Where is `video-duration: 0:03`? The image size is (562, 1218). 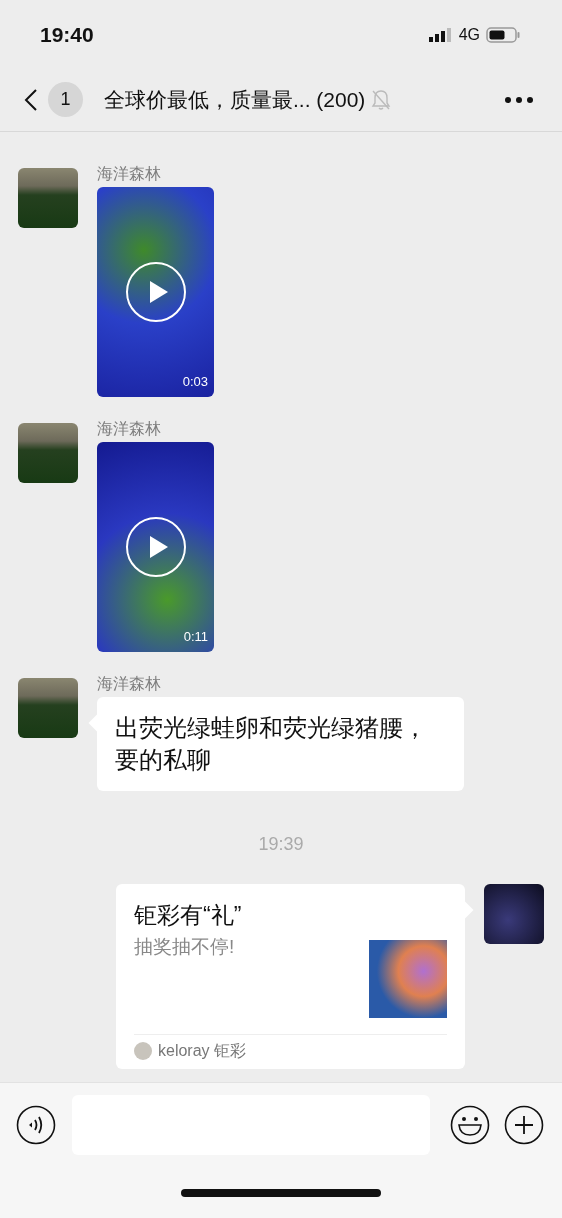
video-duration: 0:03 is located at coordinates (195, 381).